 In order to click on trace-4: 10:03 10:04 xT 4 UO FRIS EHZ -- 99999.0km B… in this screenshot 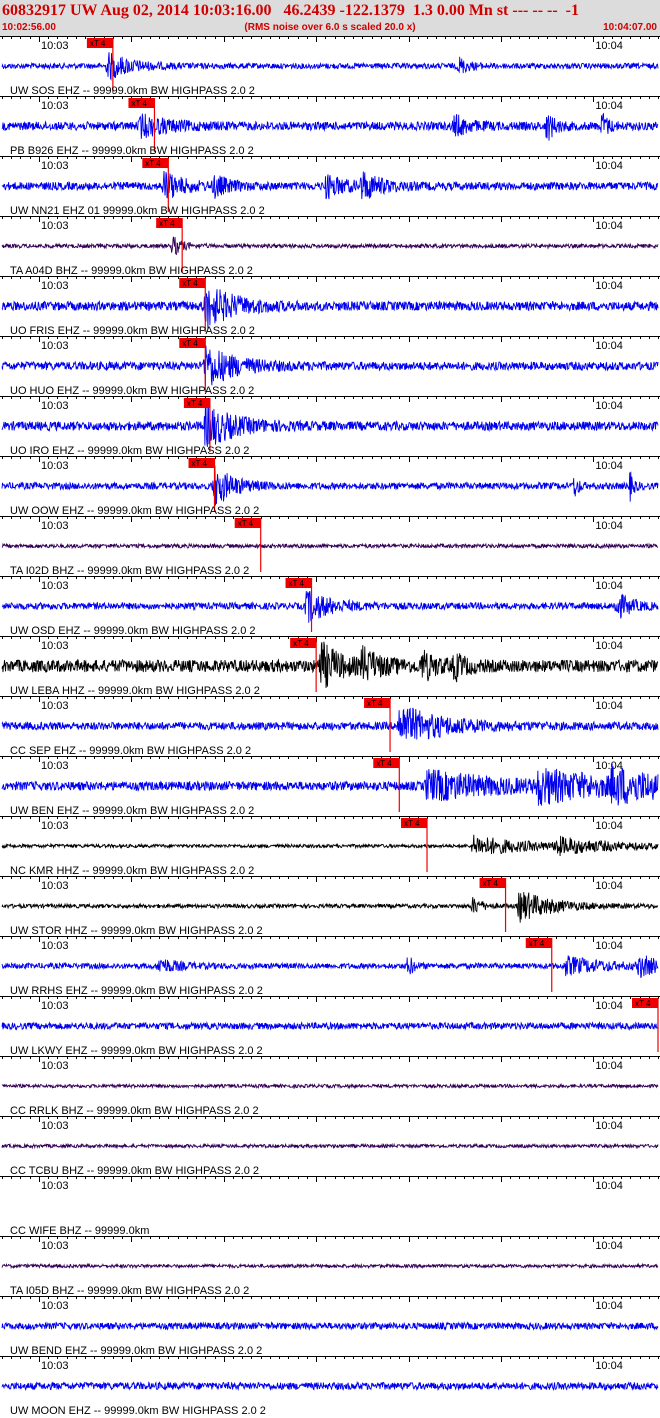, I will do `click(330, 306)`.